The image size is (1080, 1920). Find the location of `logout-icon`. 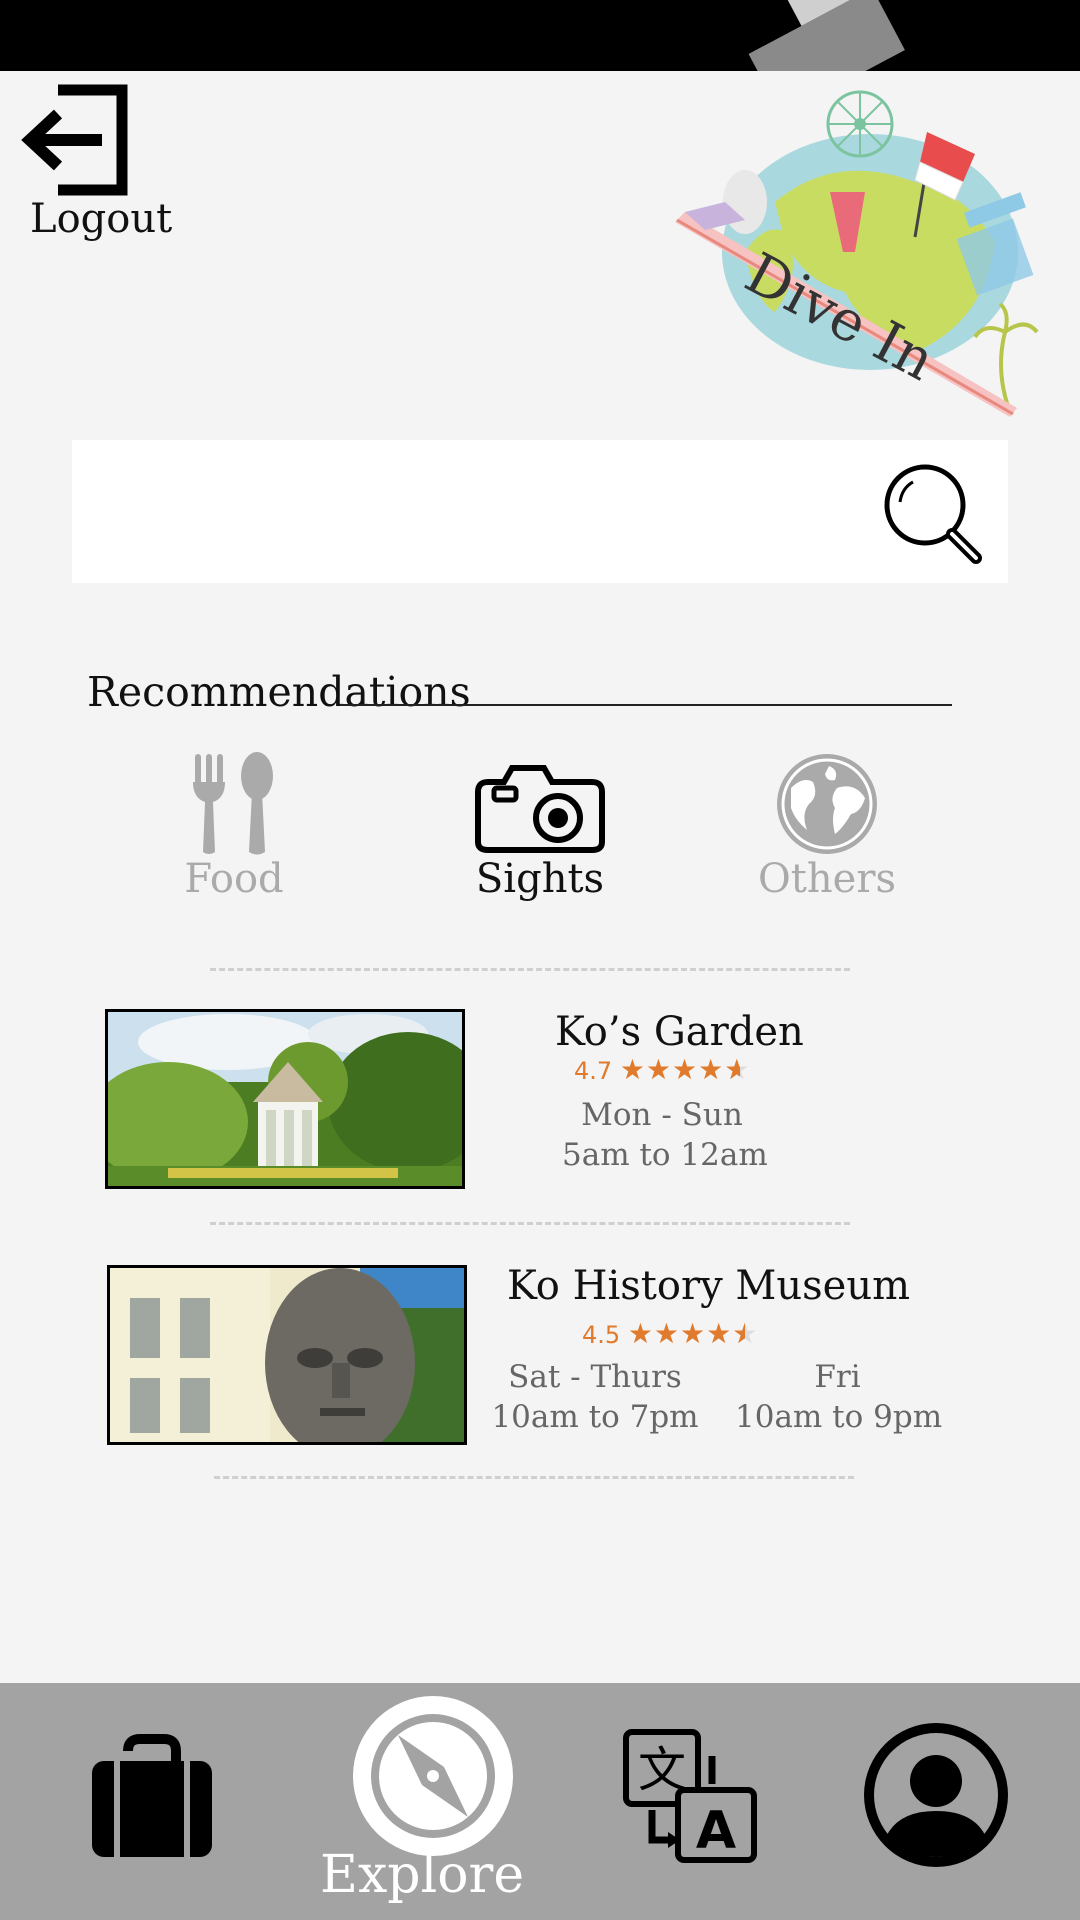

logout-icon is located at coordinates (74, 140).